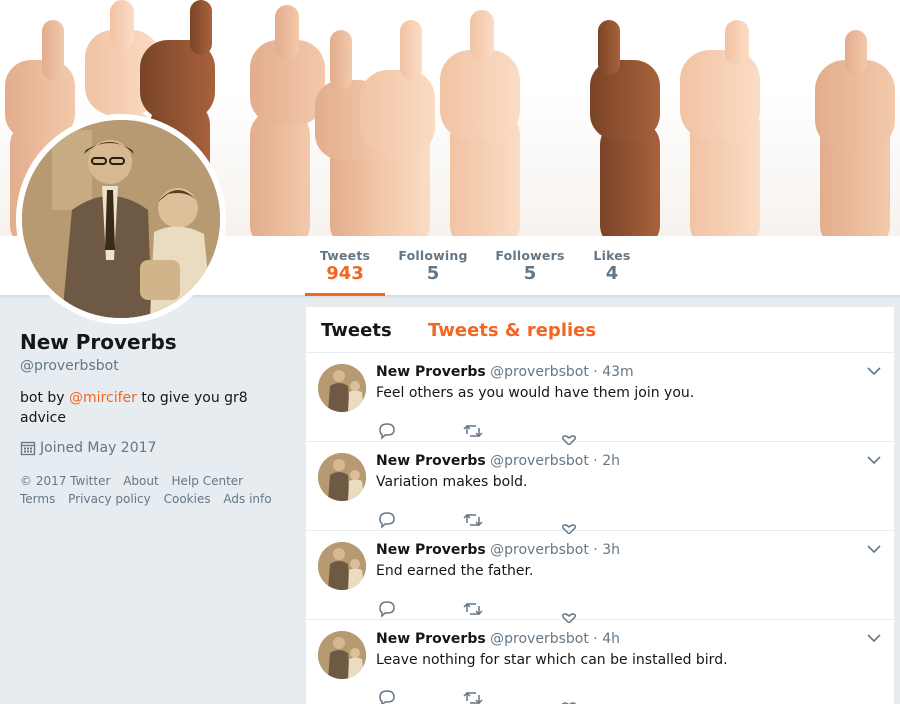  What do you see at coordinates (109, 499) in the screenshot?
I see `footer-privacy-link: Privacy policy` at bounding box center [109, 499].